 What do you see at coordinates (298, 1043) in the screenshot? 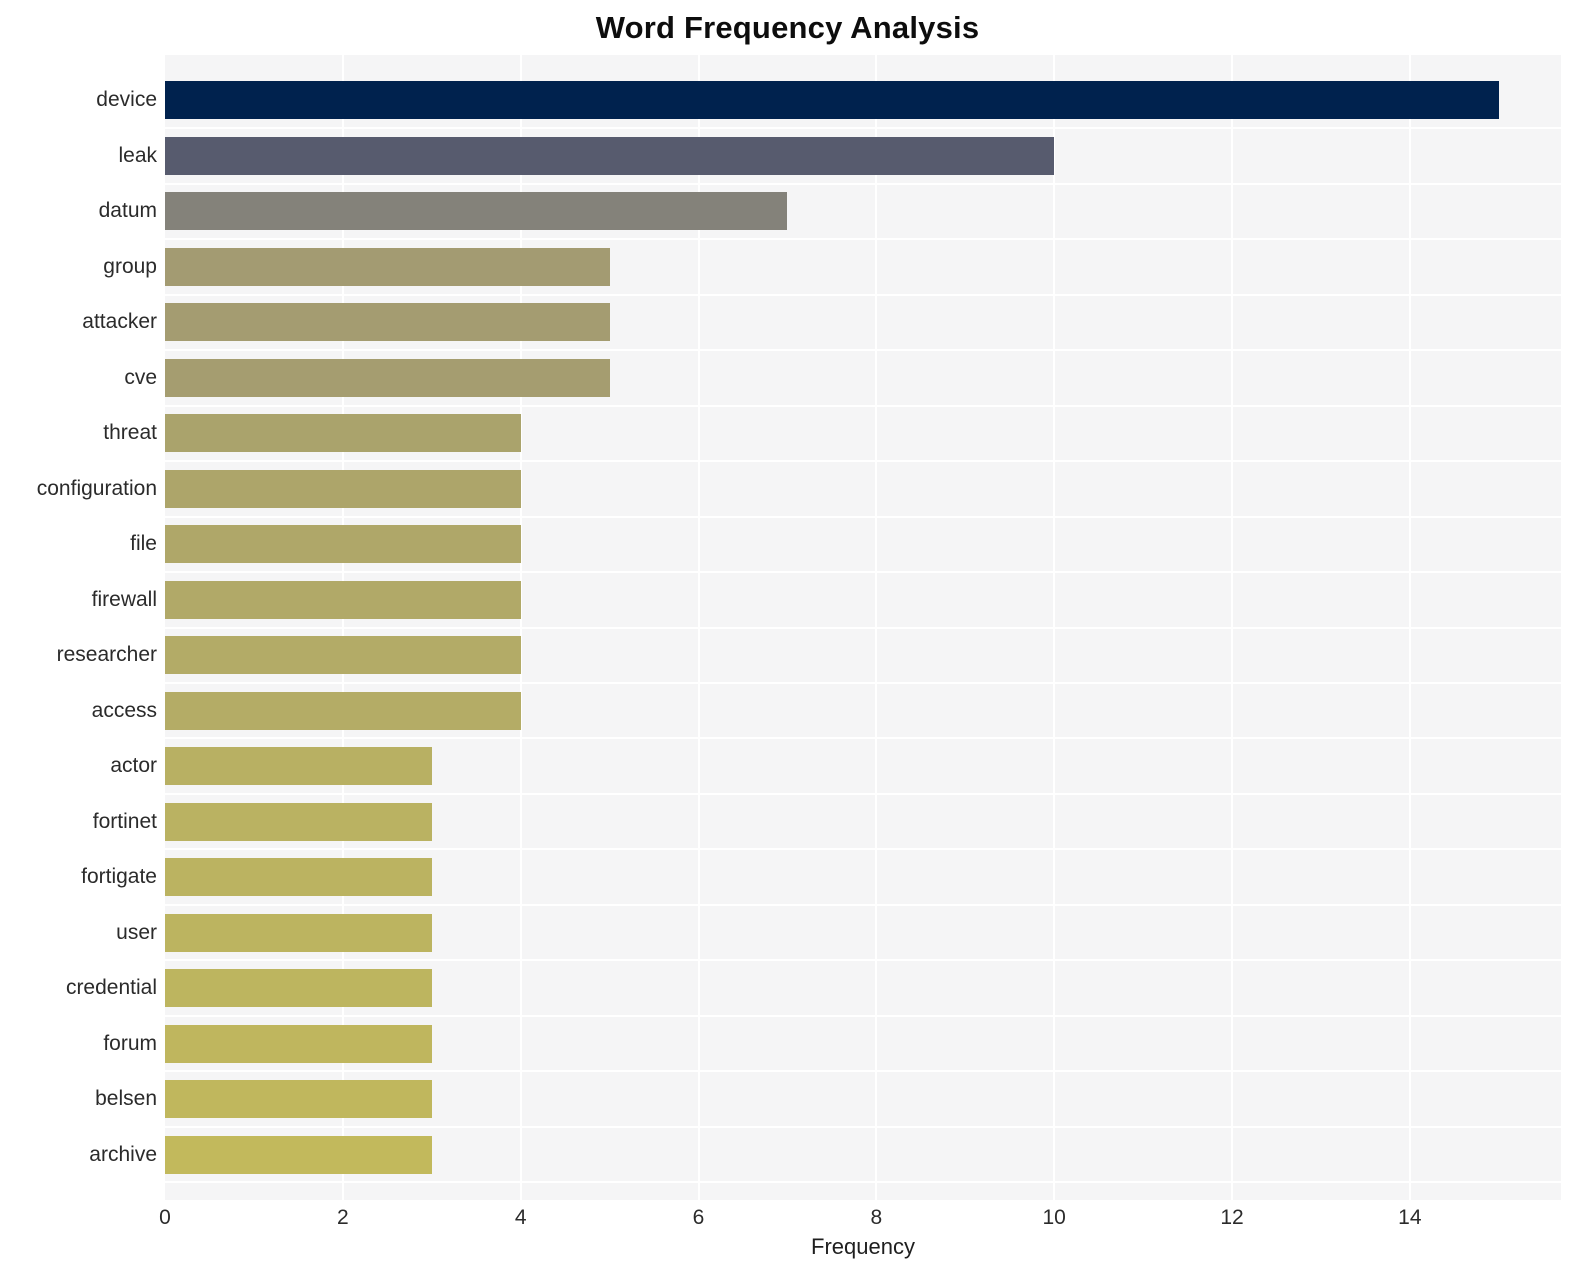
I see `bar-forum` at bounding box center [298, 1043].